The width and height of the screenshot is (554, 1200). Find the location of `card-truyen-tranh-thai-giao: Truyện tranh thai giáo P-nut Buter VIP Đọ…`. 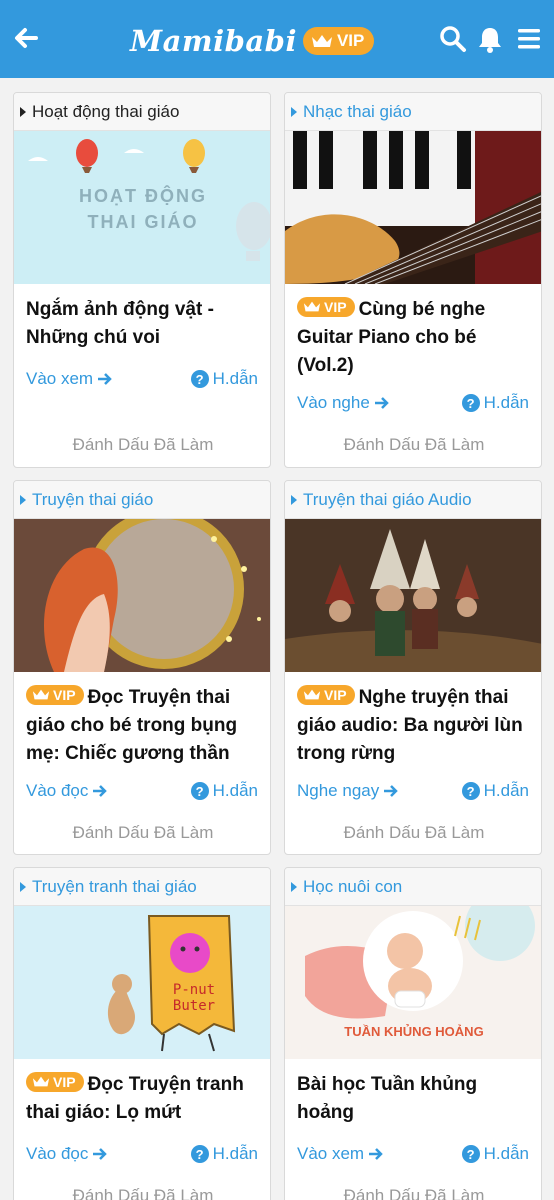

card-truyen-tranh-thai-giao: Truyện tranh thai giáo P-nut Buter VIP Đọ… is located at coordinates (142, 1033).